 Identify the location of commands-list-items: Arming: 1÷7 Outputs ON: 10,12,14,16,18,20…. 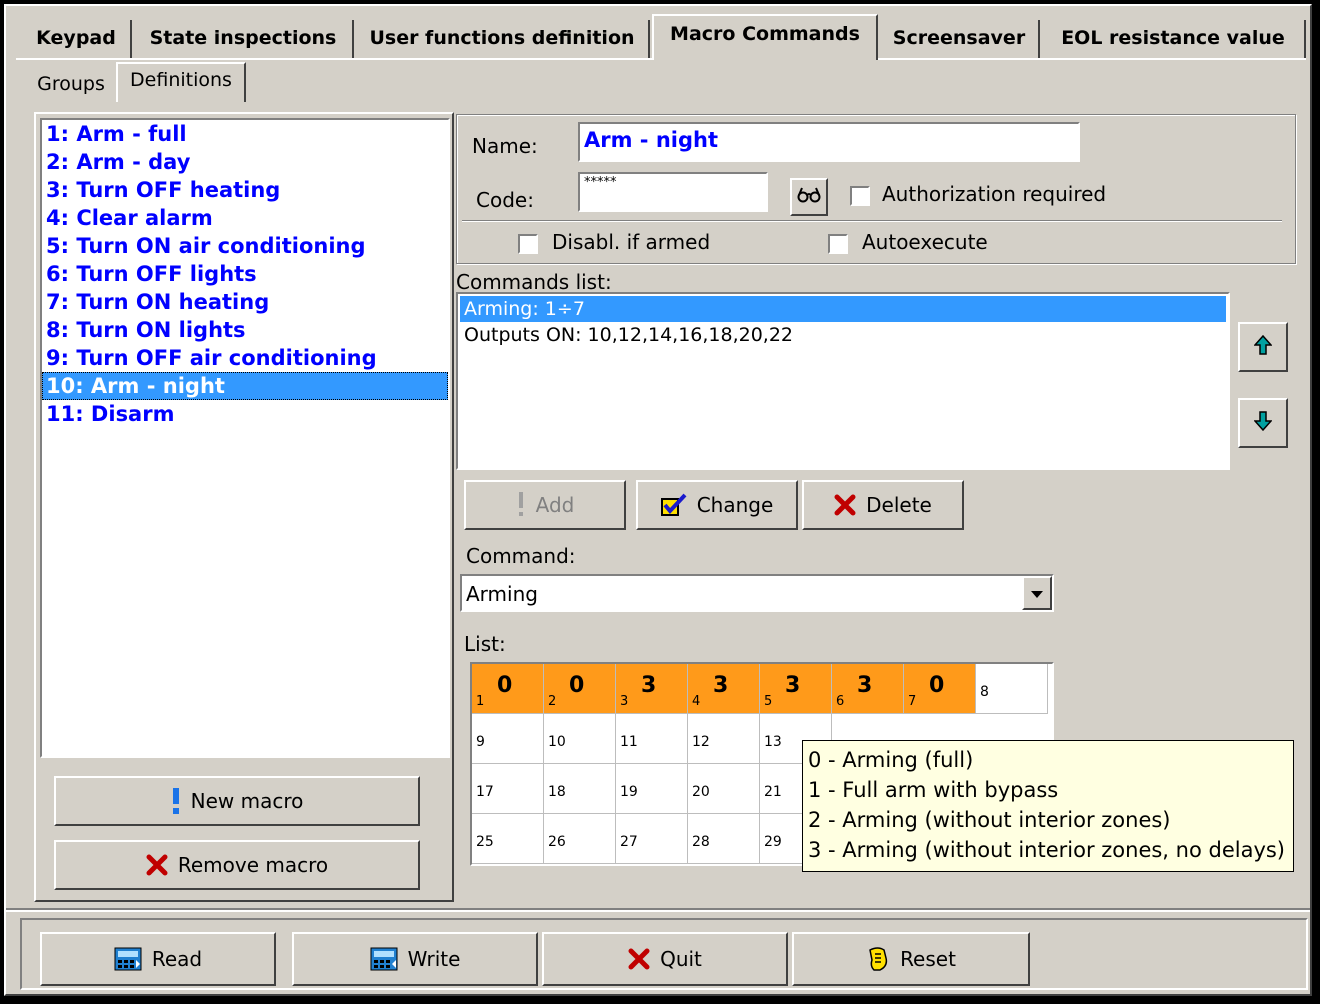
(843, 322).